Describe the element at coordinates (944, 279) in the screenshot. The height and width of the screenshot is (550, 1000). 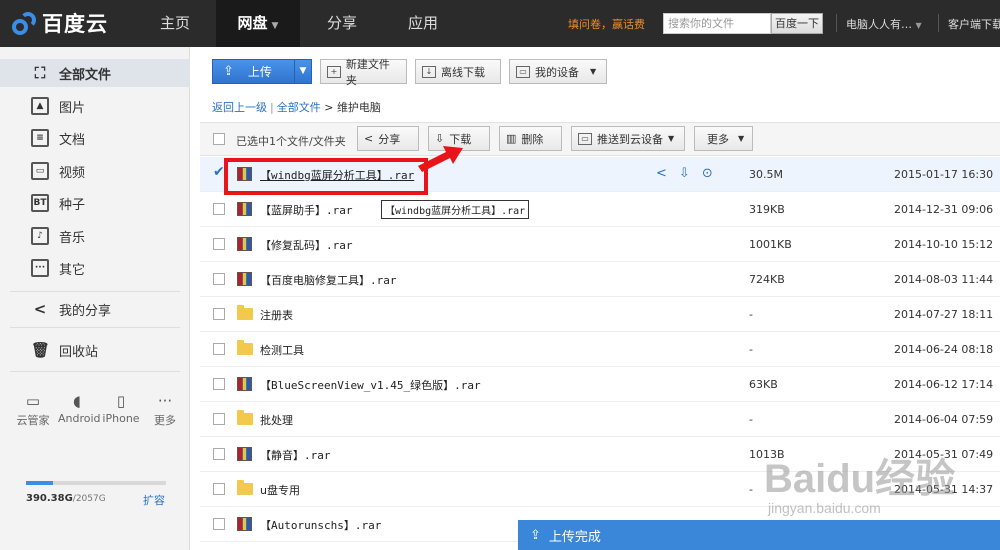
I see `file-date: 2014-08-03 11:44` at that location.